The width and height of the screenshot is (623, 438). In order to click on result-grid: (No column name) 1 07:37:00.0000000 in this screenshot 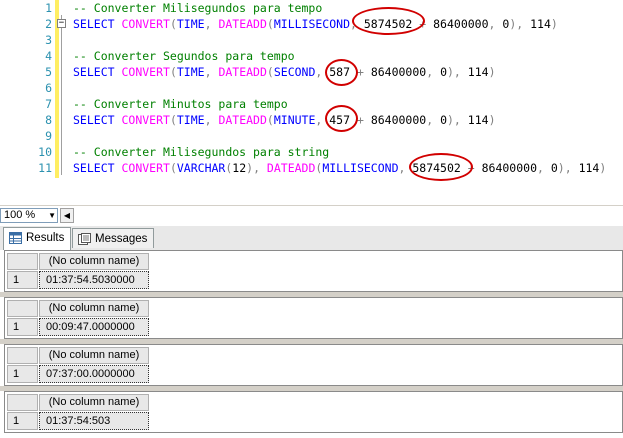, I will do `click(313, 365)`.